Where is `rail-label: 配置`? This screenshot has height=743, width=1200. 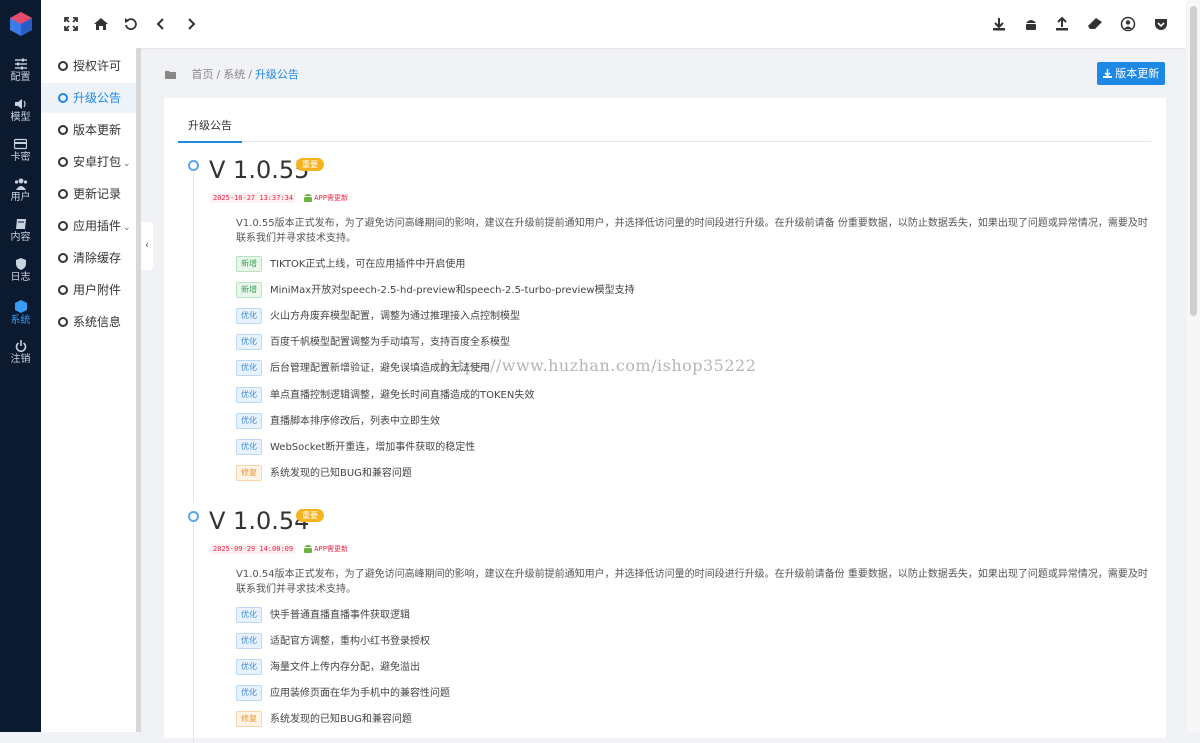 rail-label: 配置 is located at coordinates (20, 77).